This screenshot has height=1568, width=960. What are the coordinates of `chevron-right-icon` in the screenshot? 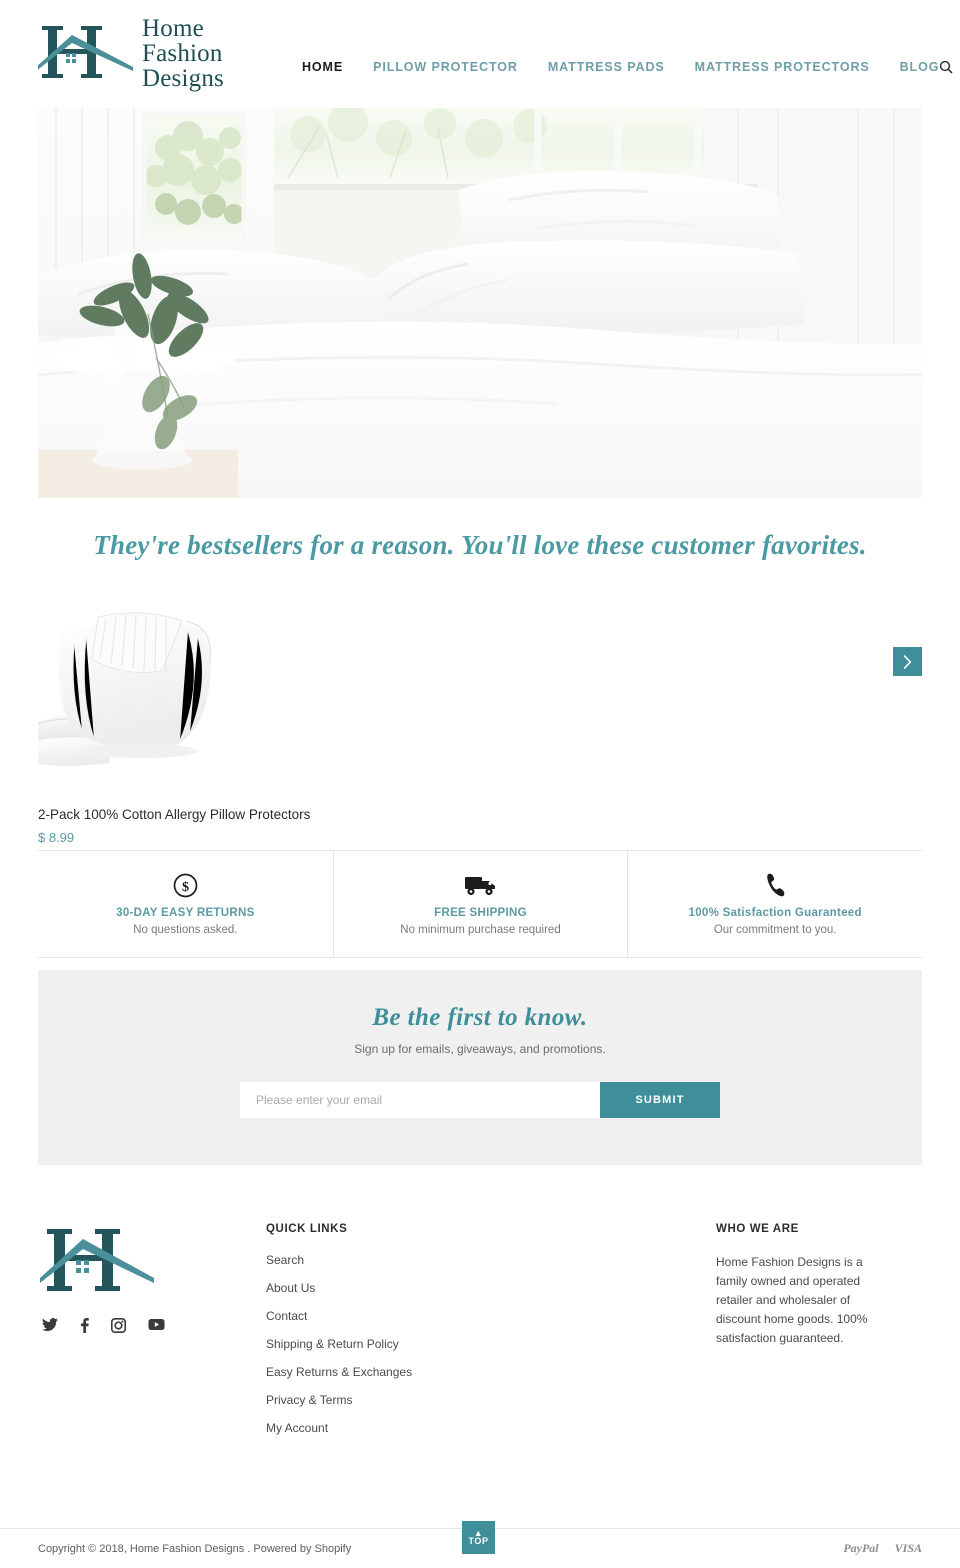 It's located at (907, 661).